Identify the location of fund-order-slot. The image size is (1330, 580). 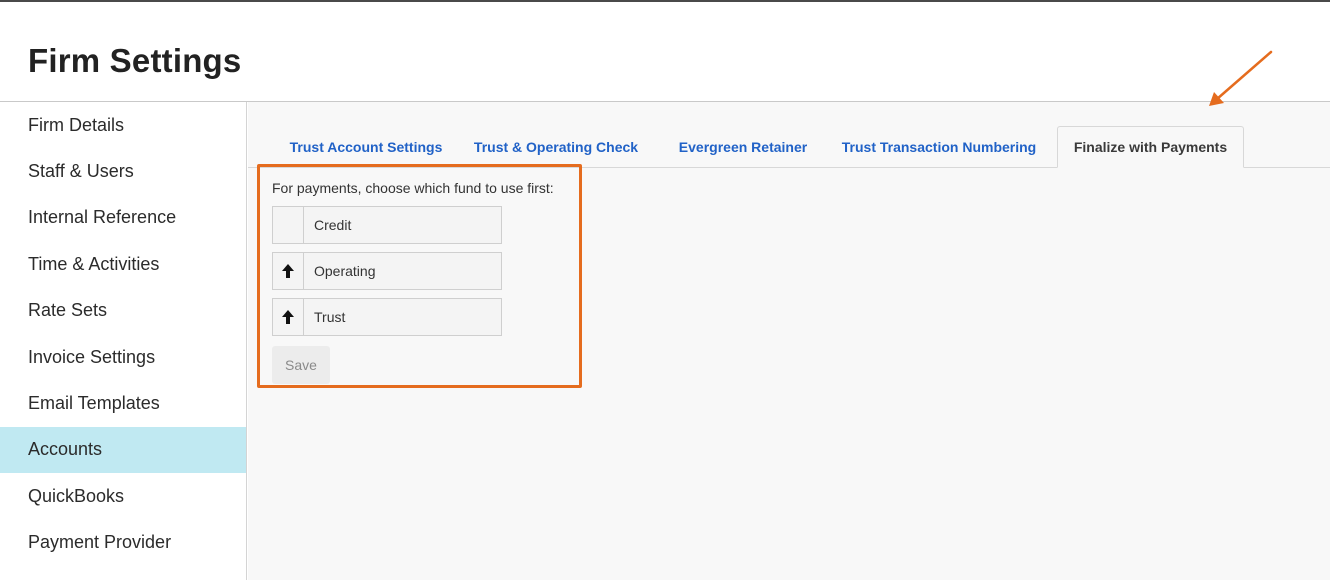
(288, 225).